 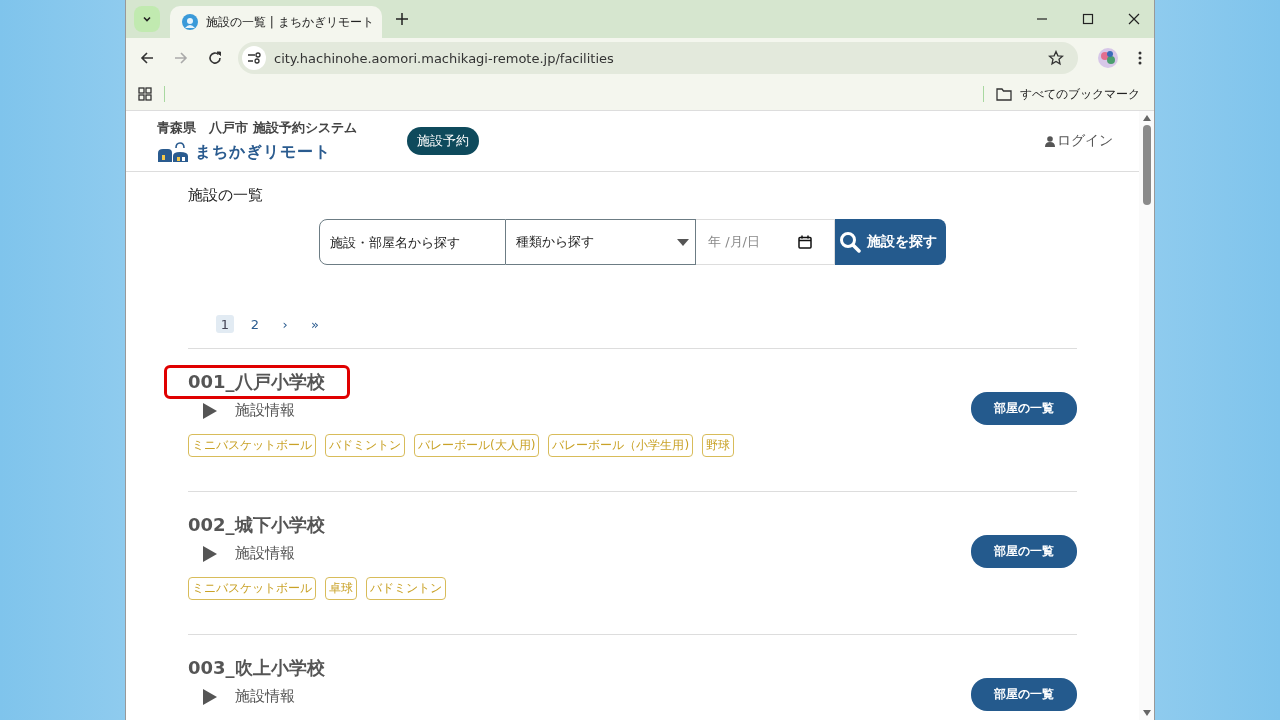 What do you see at coordinates (1079, 141) in the screenshot?
I see `login-link: ログイン` at bounding box center [1079, 141].